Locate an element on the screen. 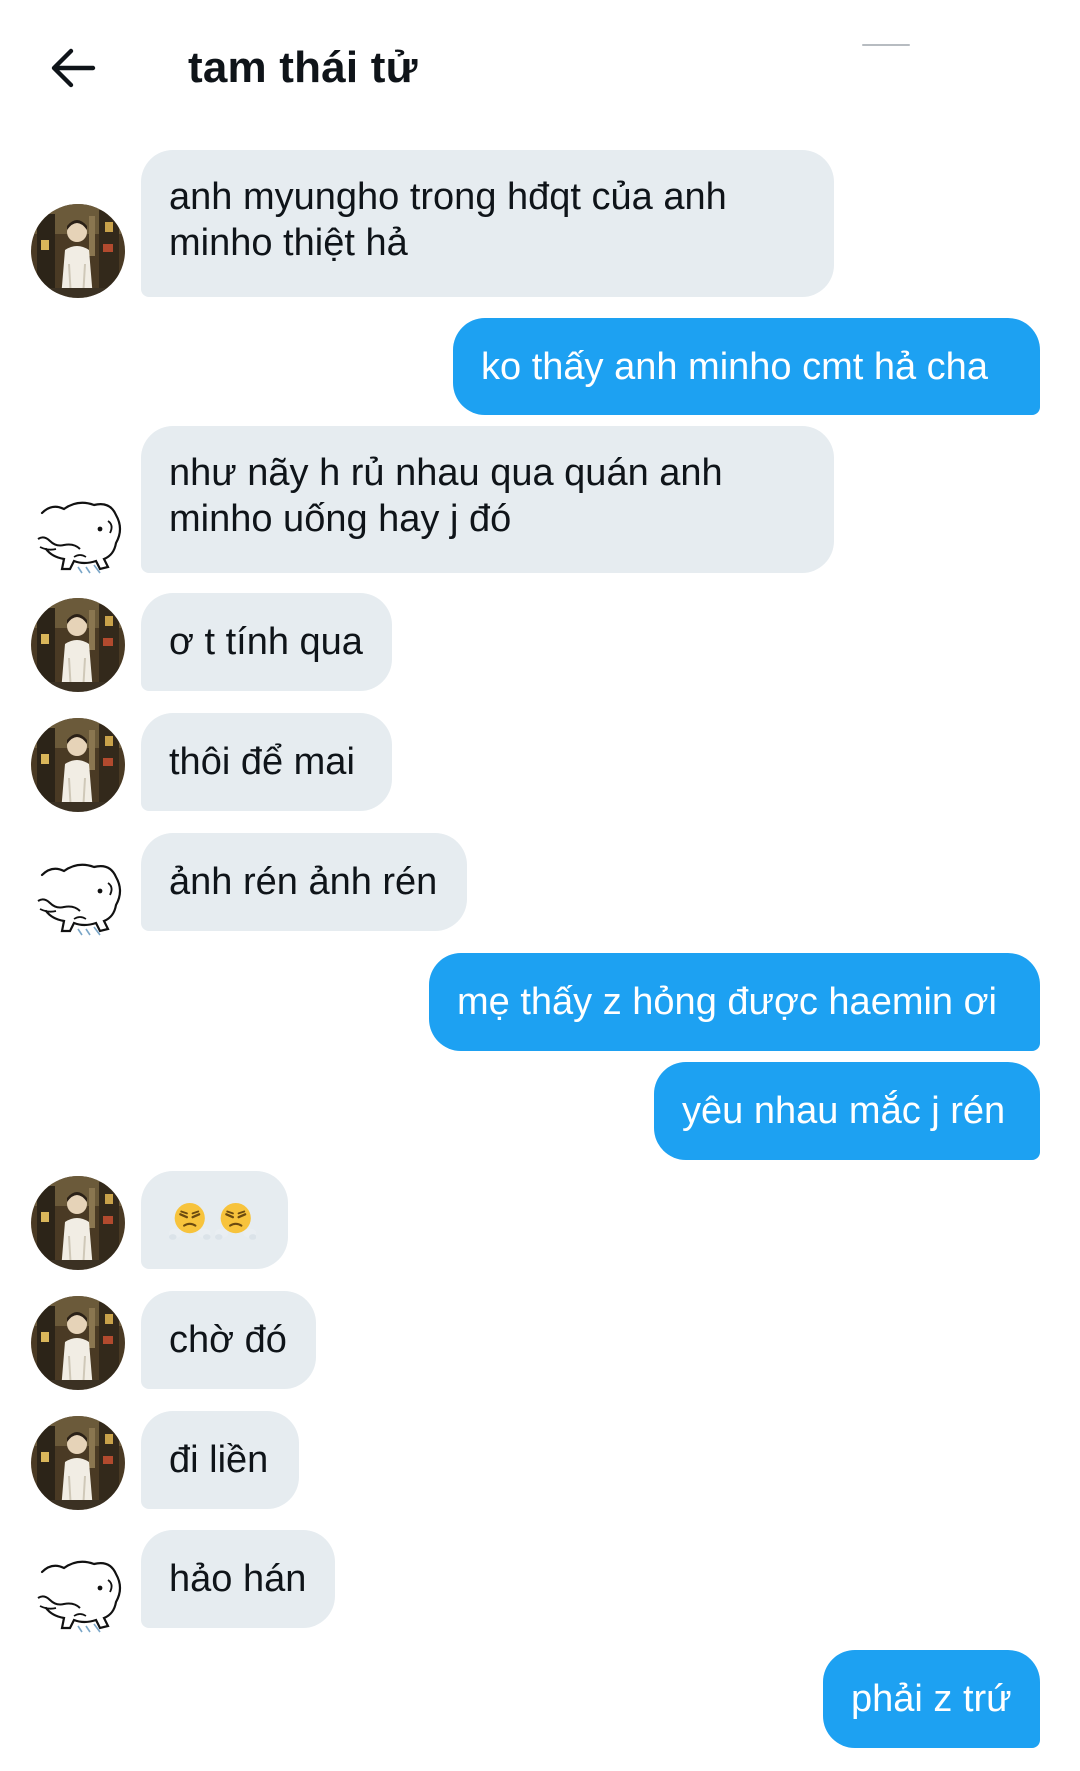 This screenshot has height=1771, width=1080. arrow-left-icon is located at coordinates (73, 68).